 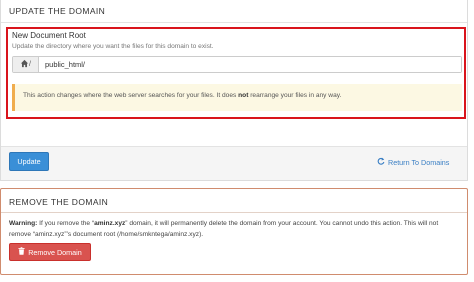 I want to click on remove-heading-divider, so click(x=234, y=212).